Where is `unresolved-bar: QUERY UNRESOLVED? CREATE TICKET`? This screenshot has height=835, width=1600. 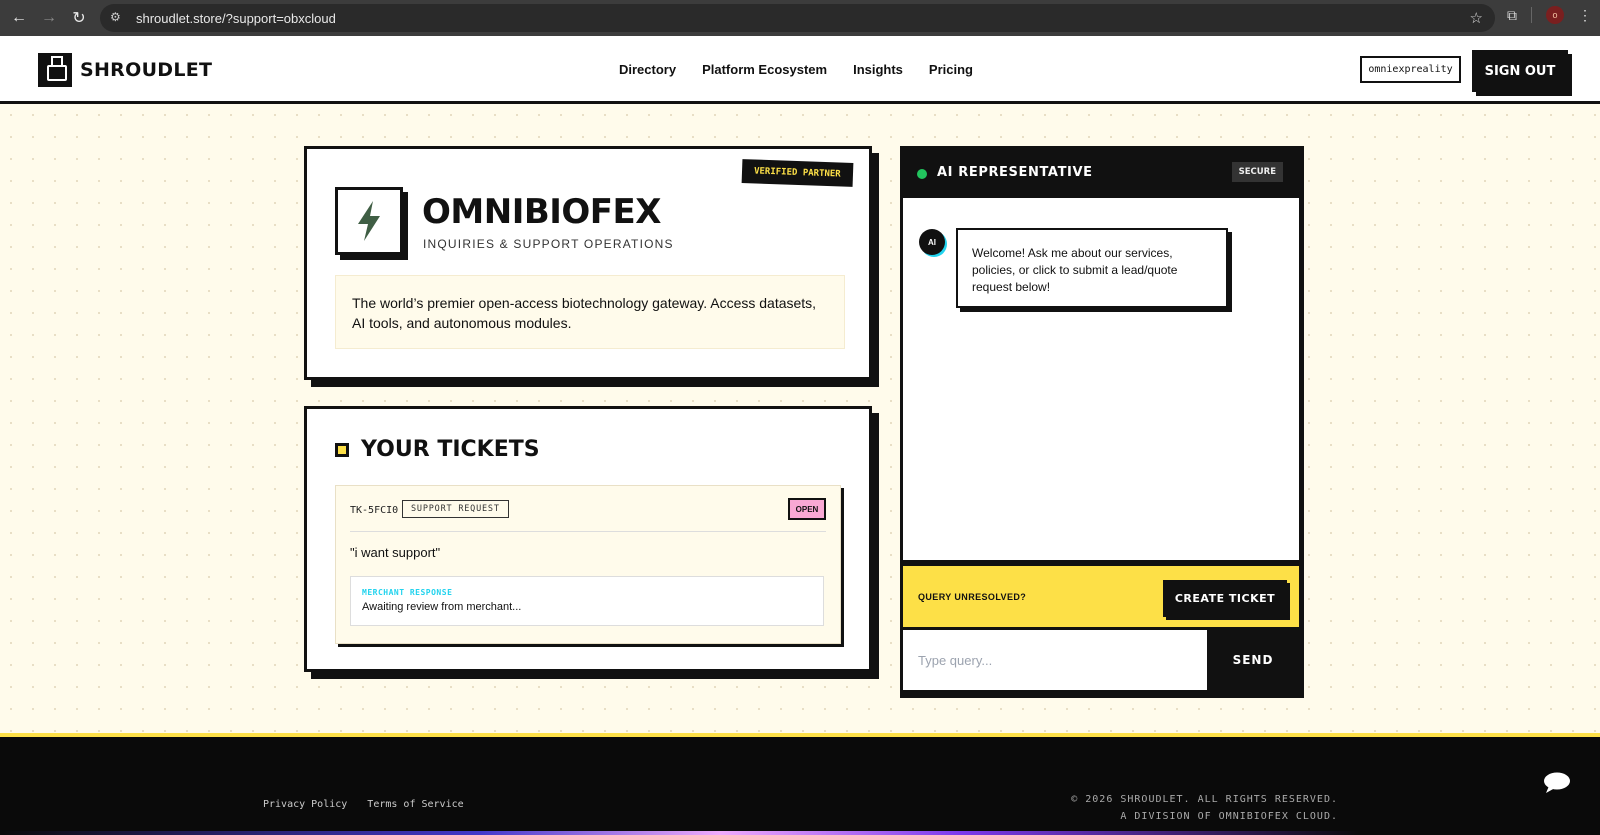
unresolved-bar: QUERY UNRESOLVED? CREATE TICKET is located at coordinates (1101, 595).